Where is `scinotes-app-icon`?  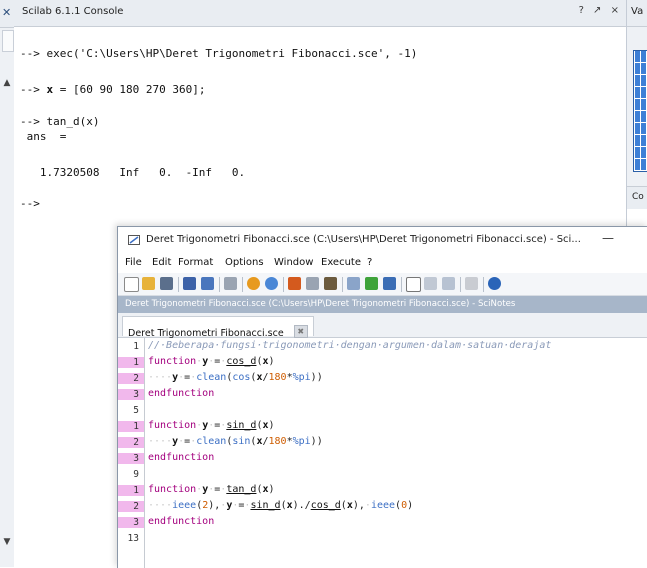 scinotes-app-icon is located at coordinates (134, 240).